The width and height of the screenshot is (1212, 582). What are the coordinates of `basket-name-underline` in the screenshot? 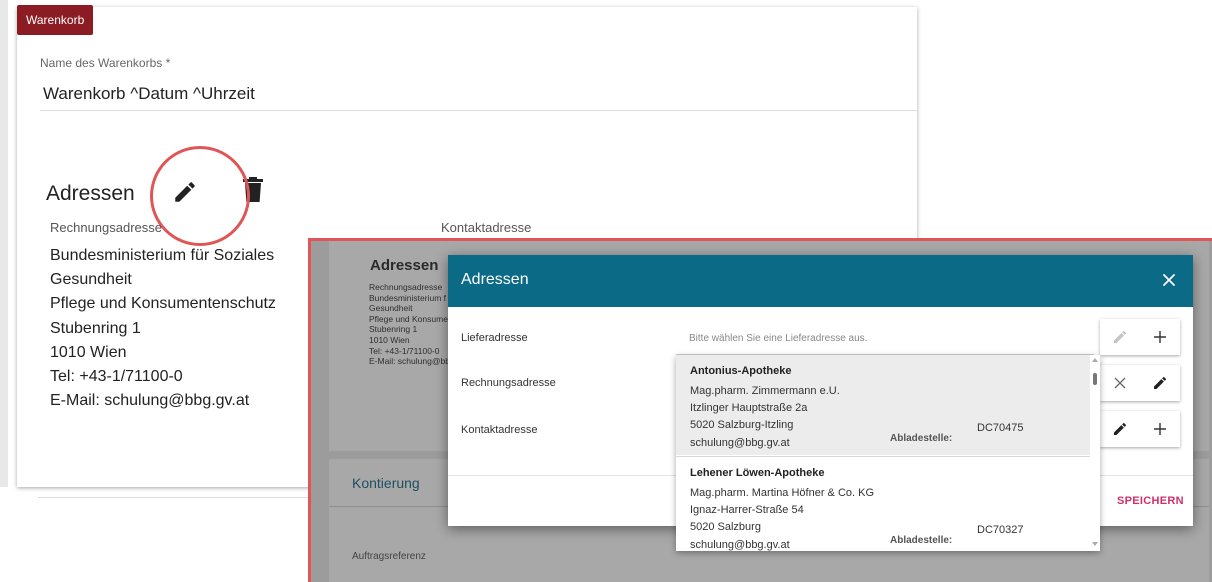 It's located at (478, 110).